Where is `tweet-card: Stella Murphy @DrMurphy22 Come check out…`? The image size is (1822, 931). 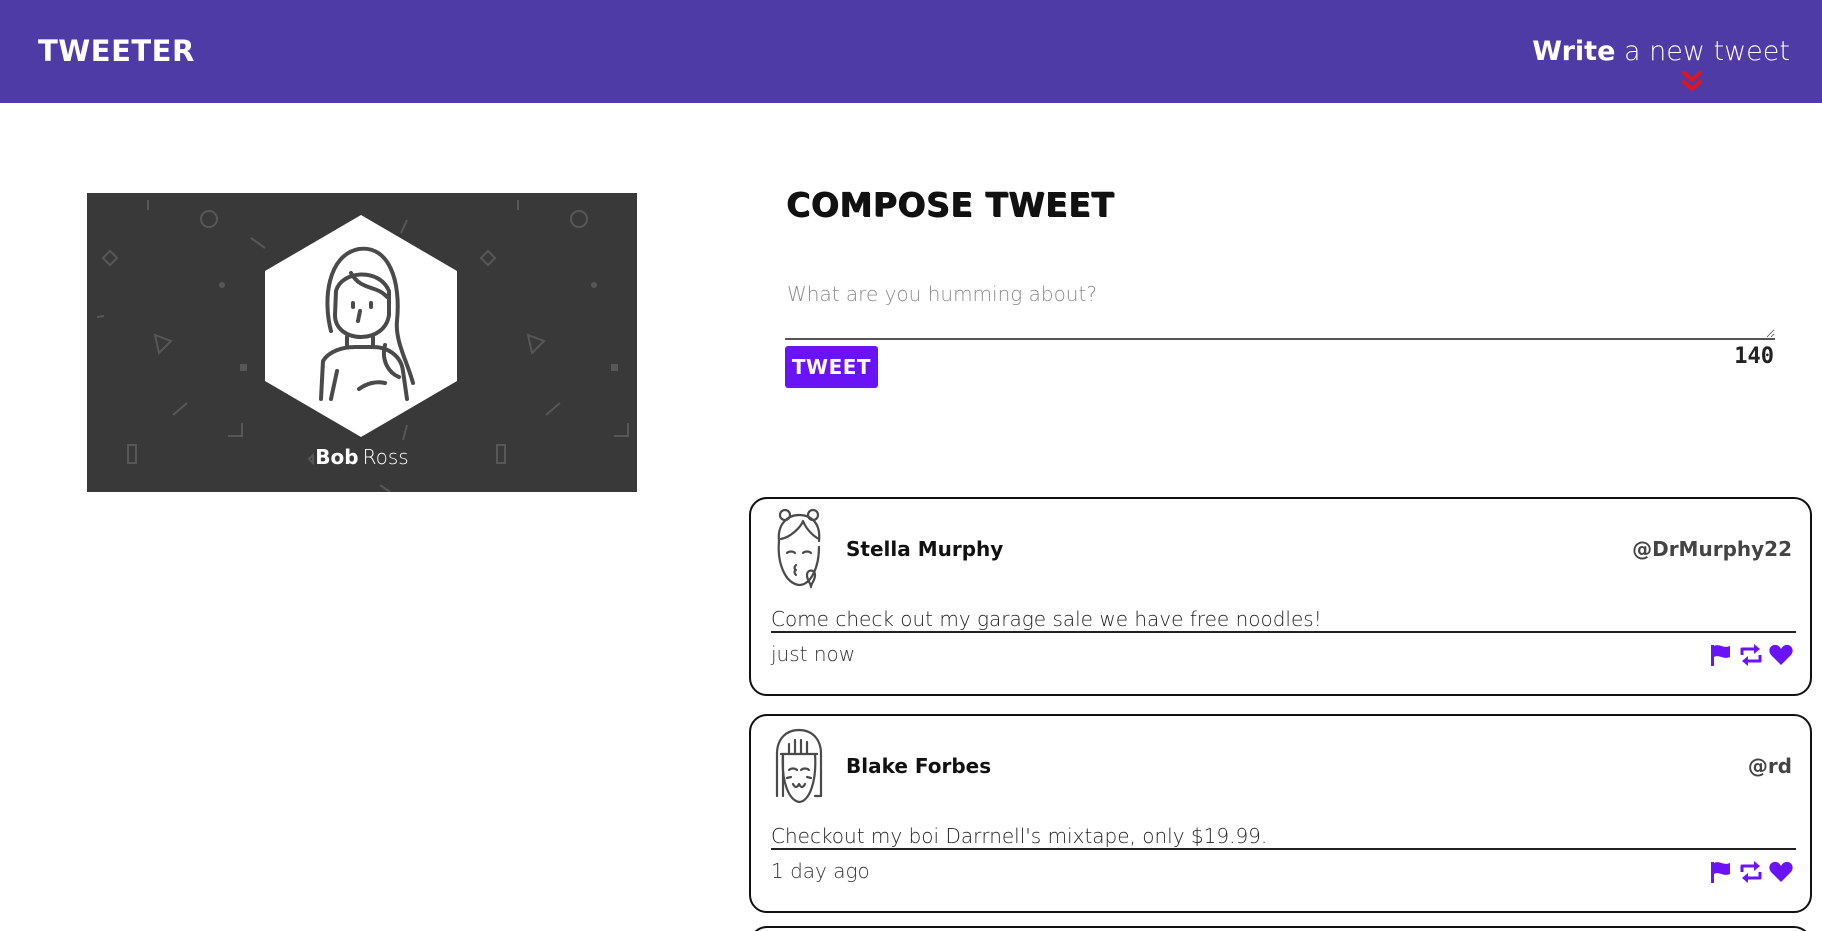 tweet-card: Stella Murphy @DrMurphy22 Come check out… is located at coordinates (1280, 596).